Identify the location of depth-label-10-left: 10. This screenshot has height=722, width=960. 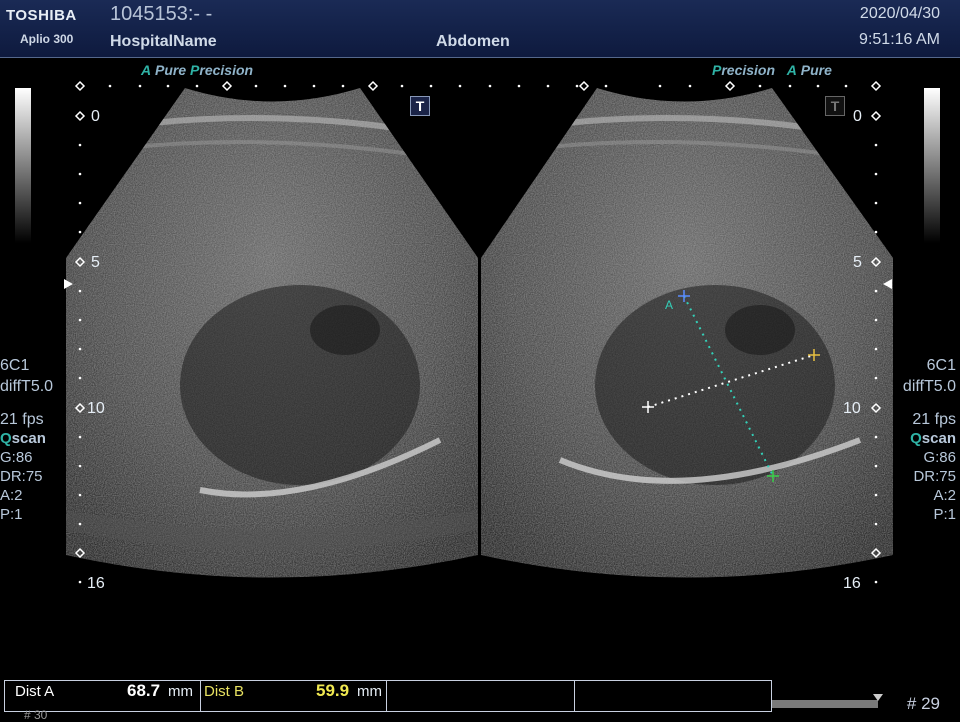
(96, 408).